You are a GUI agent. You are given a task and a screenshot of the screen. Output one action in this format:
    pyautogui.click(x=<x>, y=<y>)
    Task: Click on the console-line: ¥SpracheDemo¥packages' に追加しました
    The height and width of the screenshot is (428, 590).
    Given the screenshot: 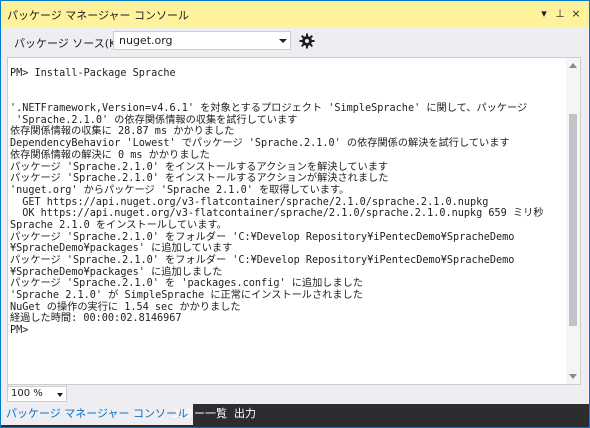 What is the action you would take?
    pyautogui.click(x=116, y=272)
    